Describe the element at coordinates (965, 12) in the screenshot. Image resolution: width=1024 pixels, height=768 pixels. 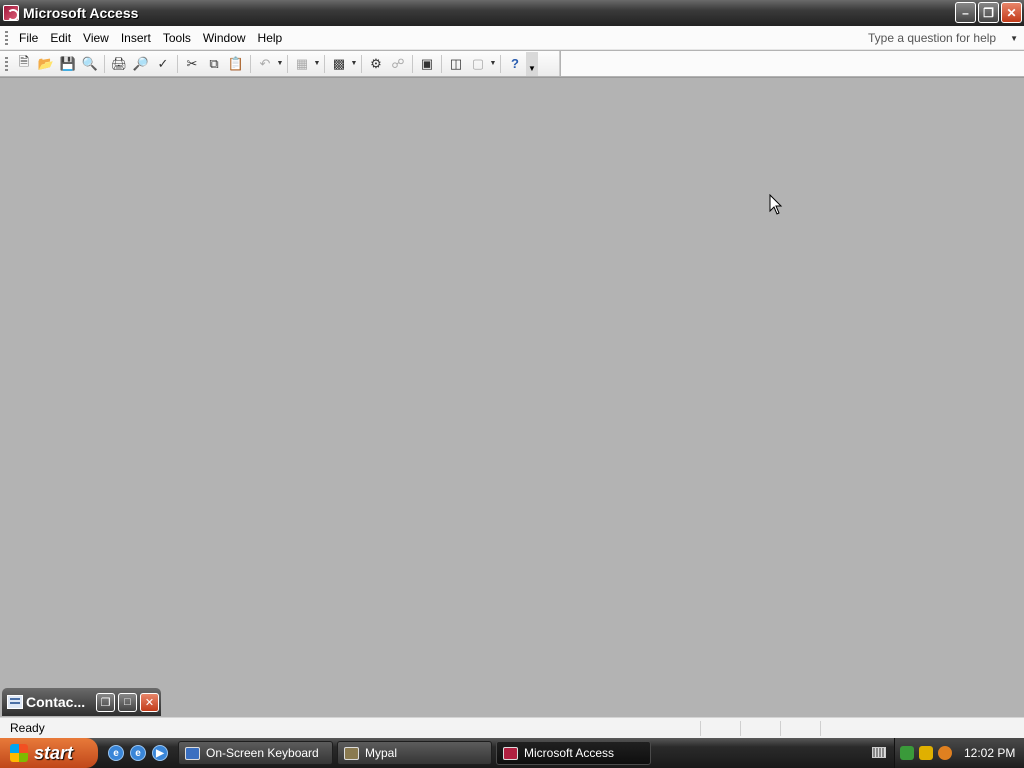
I see `minimize-button: –` at that location.